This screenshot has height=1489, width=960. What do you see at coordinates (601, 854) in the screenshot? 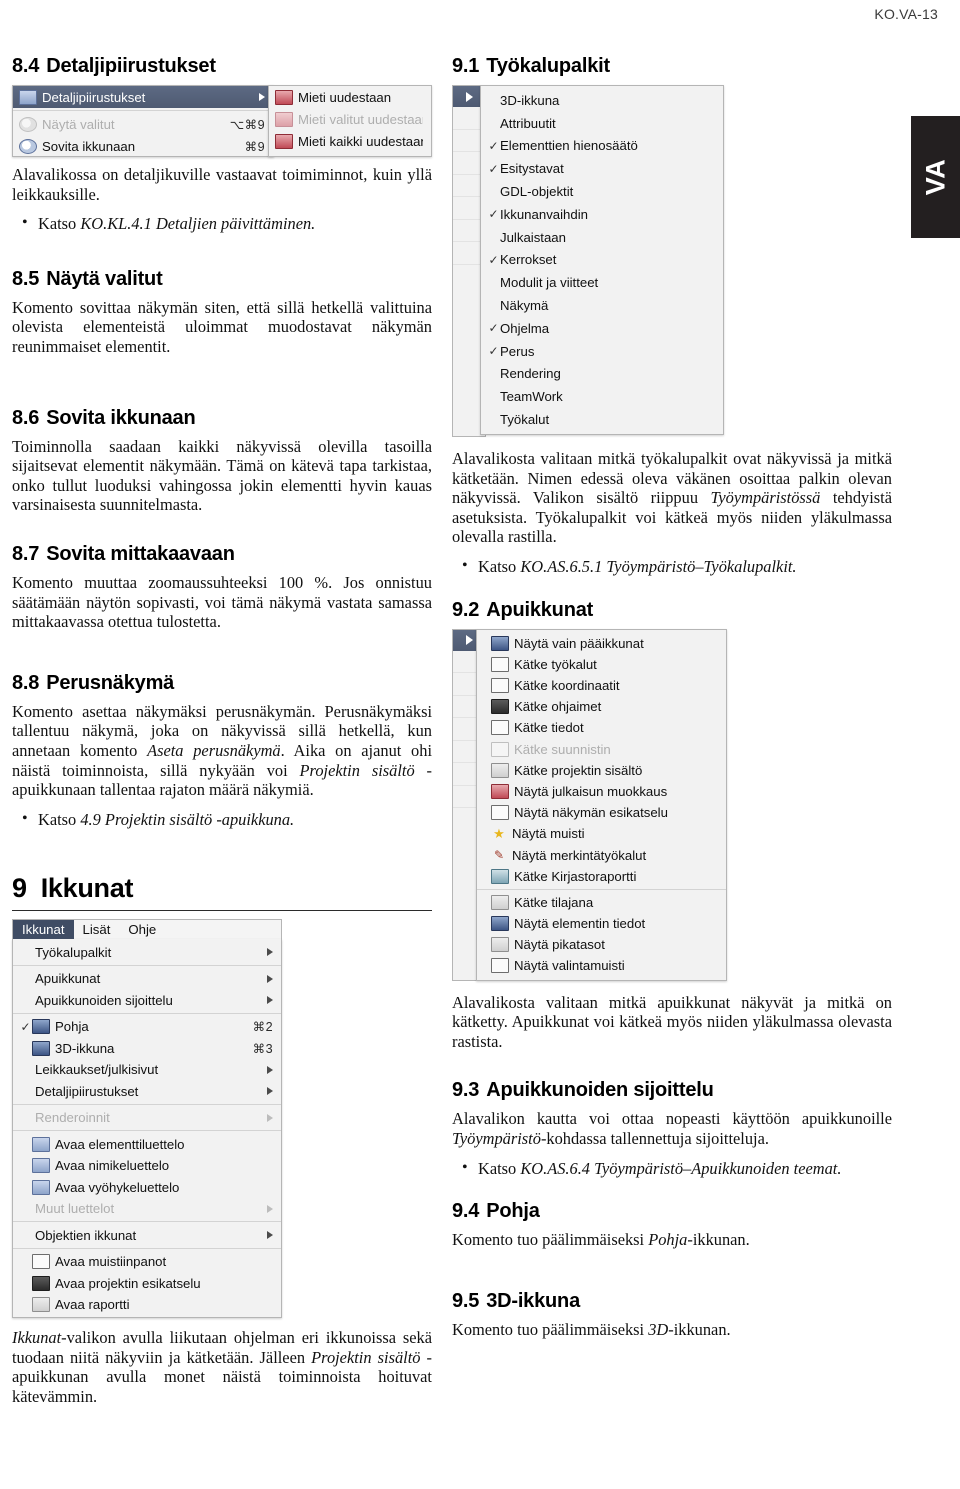
I see `menu-item-nayta-merkintatyokalut: ✎ Näytä merkintätyökalut` at bounding box center [601, 854].